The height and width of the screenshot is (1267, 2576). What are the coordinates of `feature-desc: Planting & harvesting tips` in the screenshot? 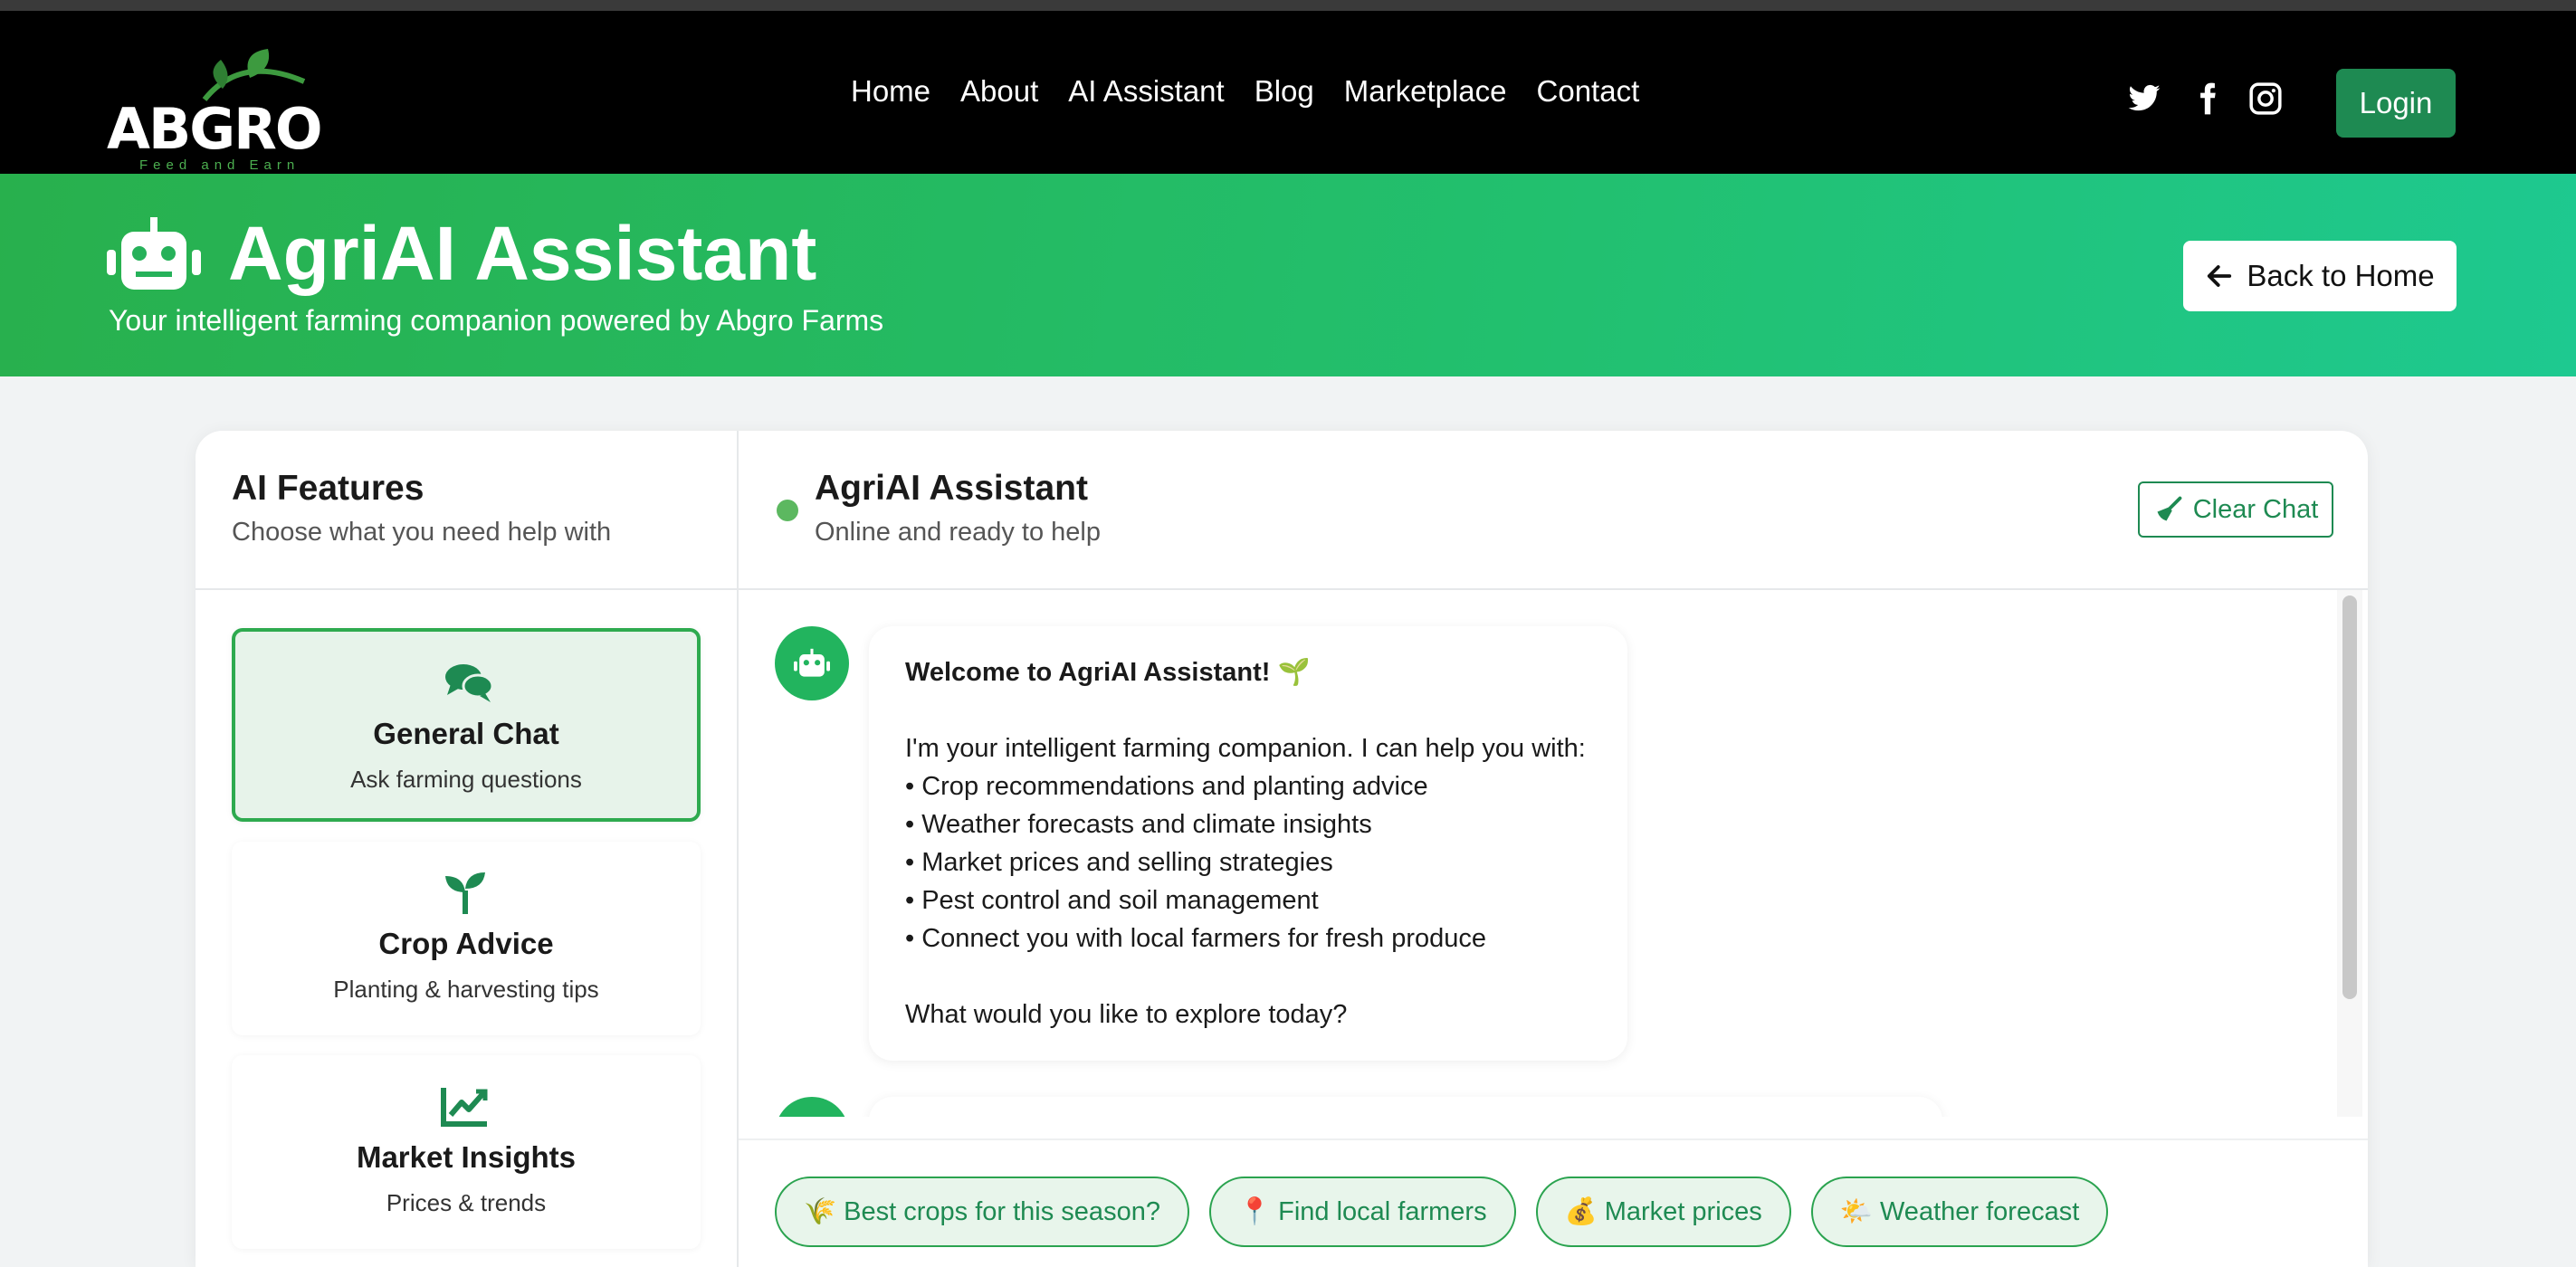 It's located at (466, 990).